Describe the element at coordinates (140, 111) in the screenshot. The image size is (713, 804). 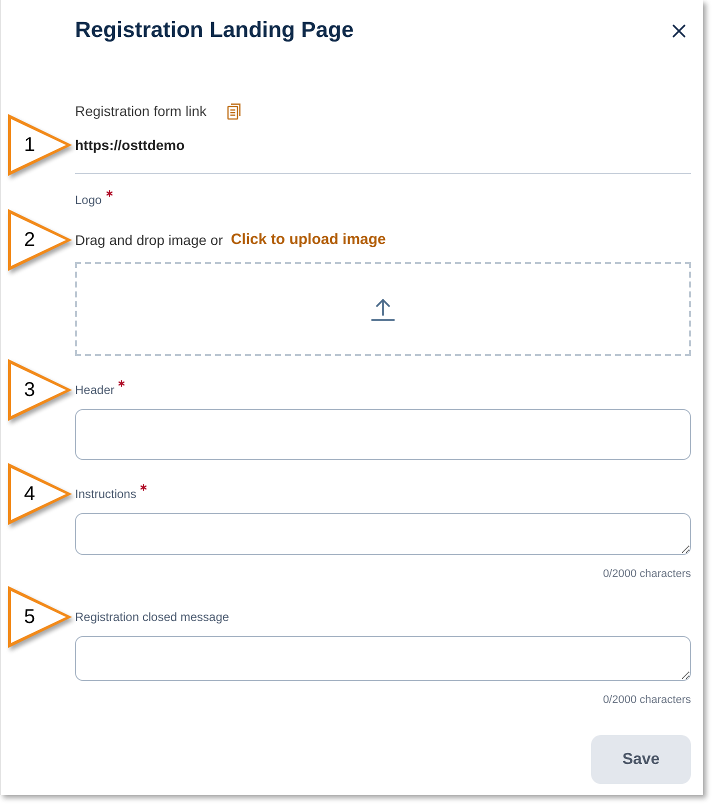
I see `form-link-label: Registration form link` at that location.